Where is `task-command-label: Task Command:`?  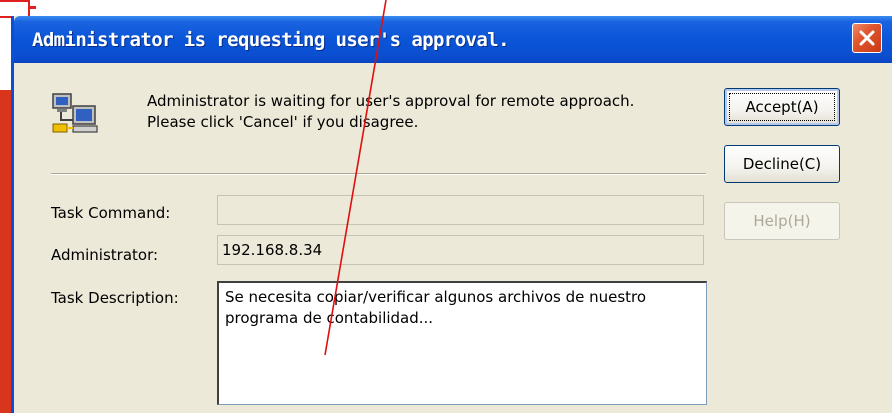
task-command-label: Task Command: is located at coordinates (111, 213).